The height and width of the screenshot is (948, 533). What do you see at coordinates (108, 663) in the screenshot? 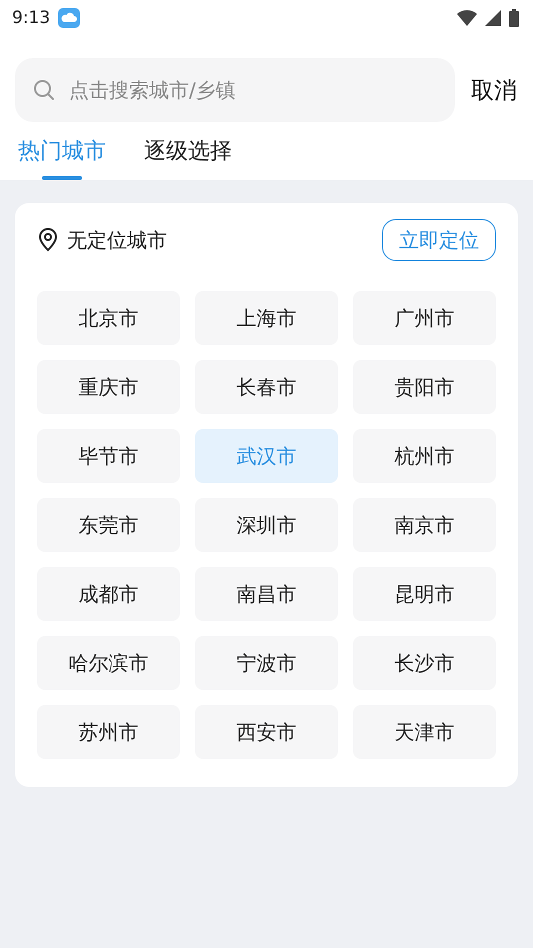
I see `city-button: 哈尔滨市` at bounding box center [108, 663].